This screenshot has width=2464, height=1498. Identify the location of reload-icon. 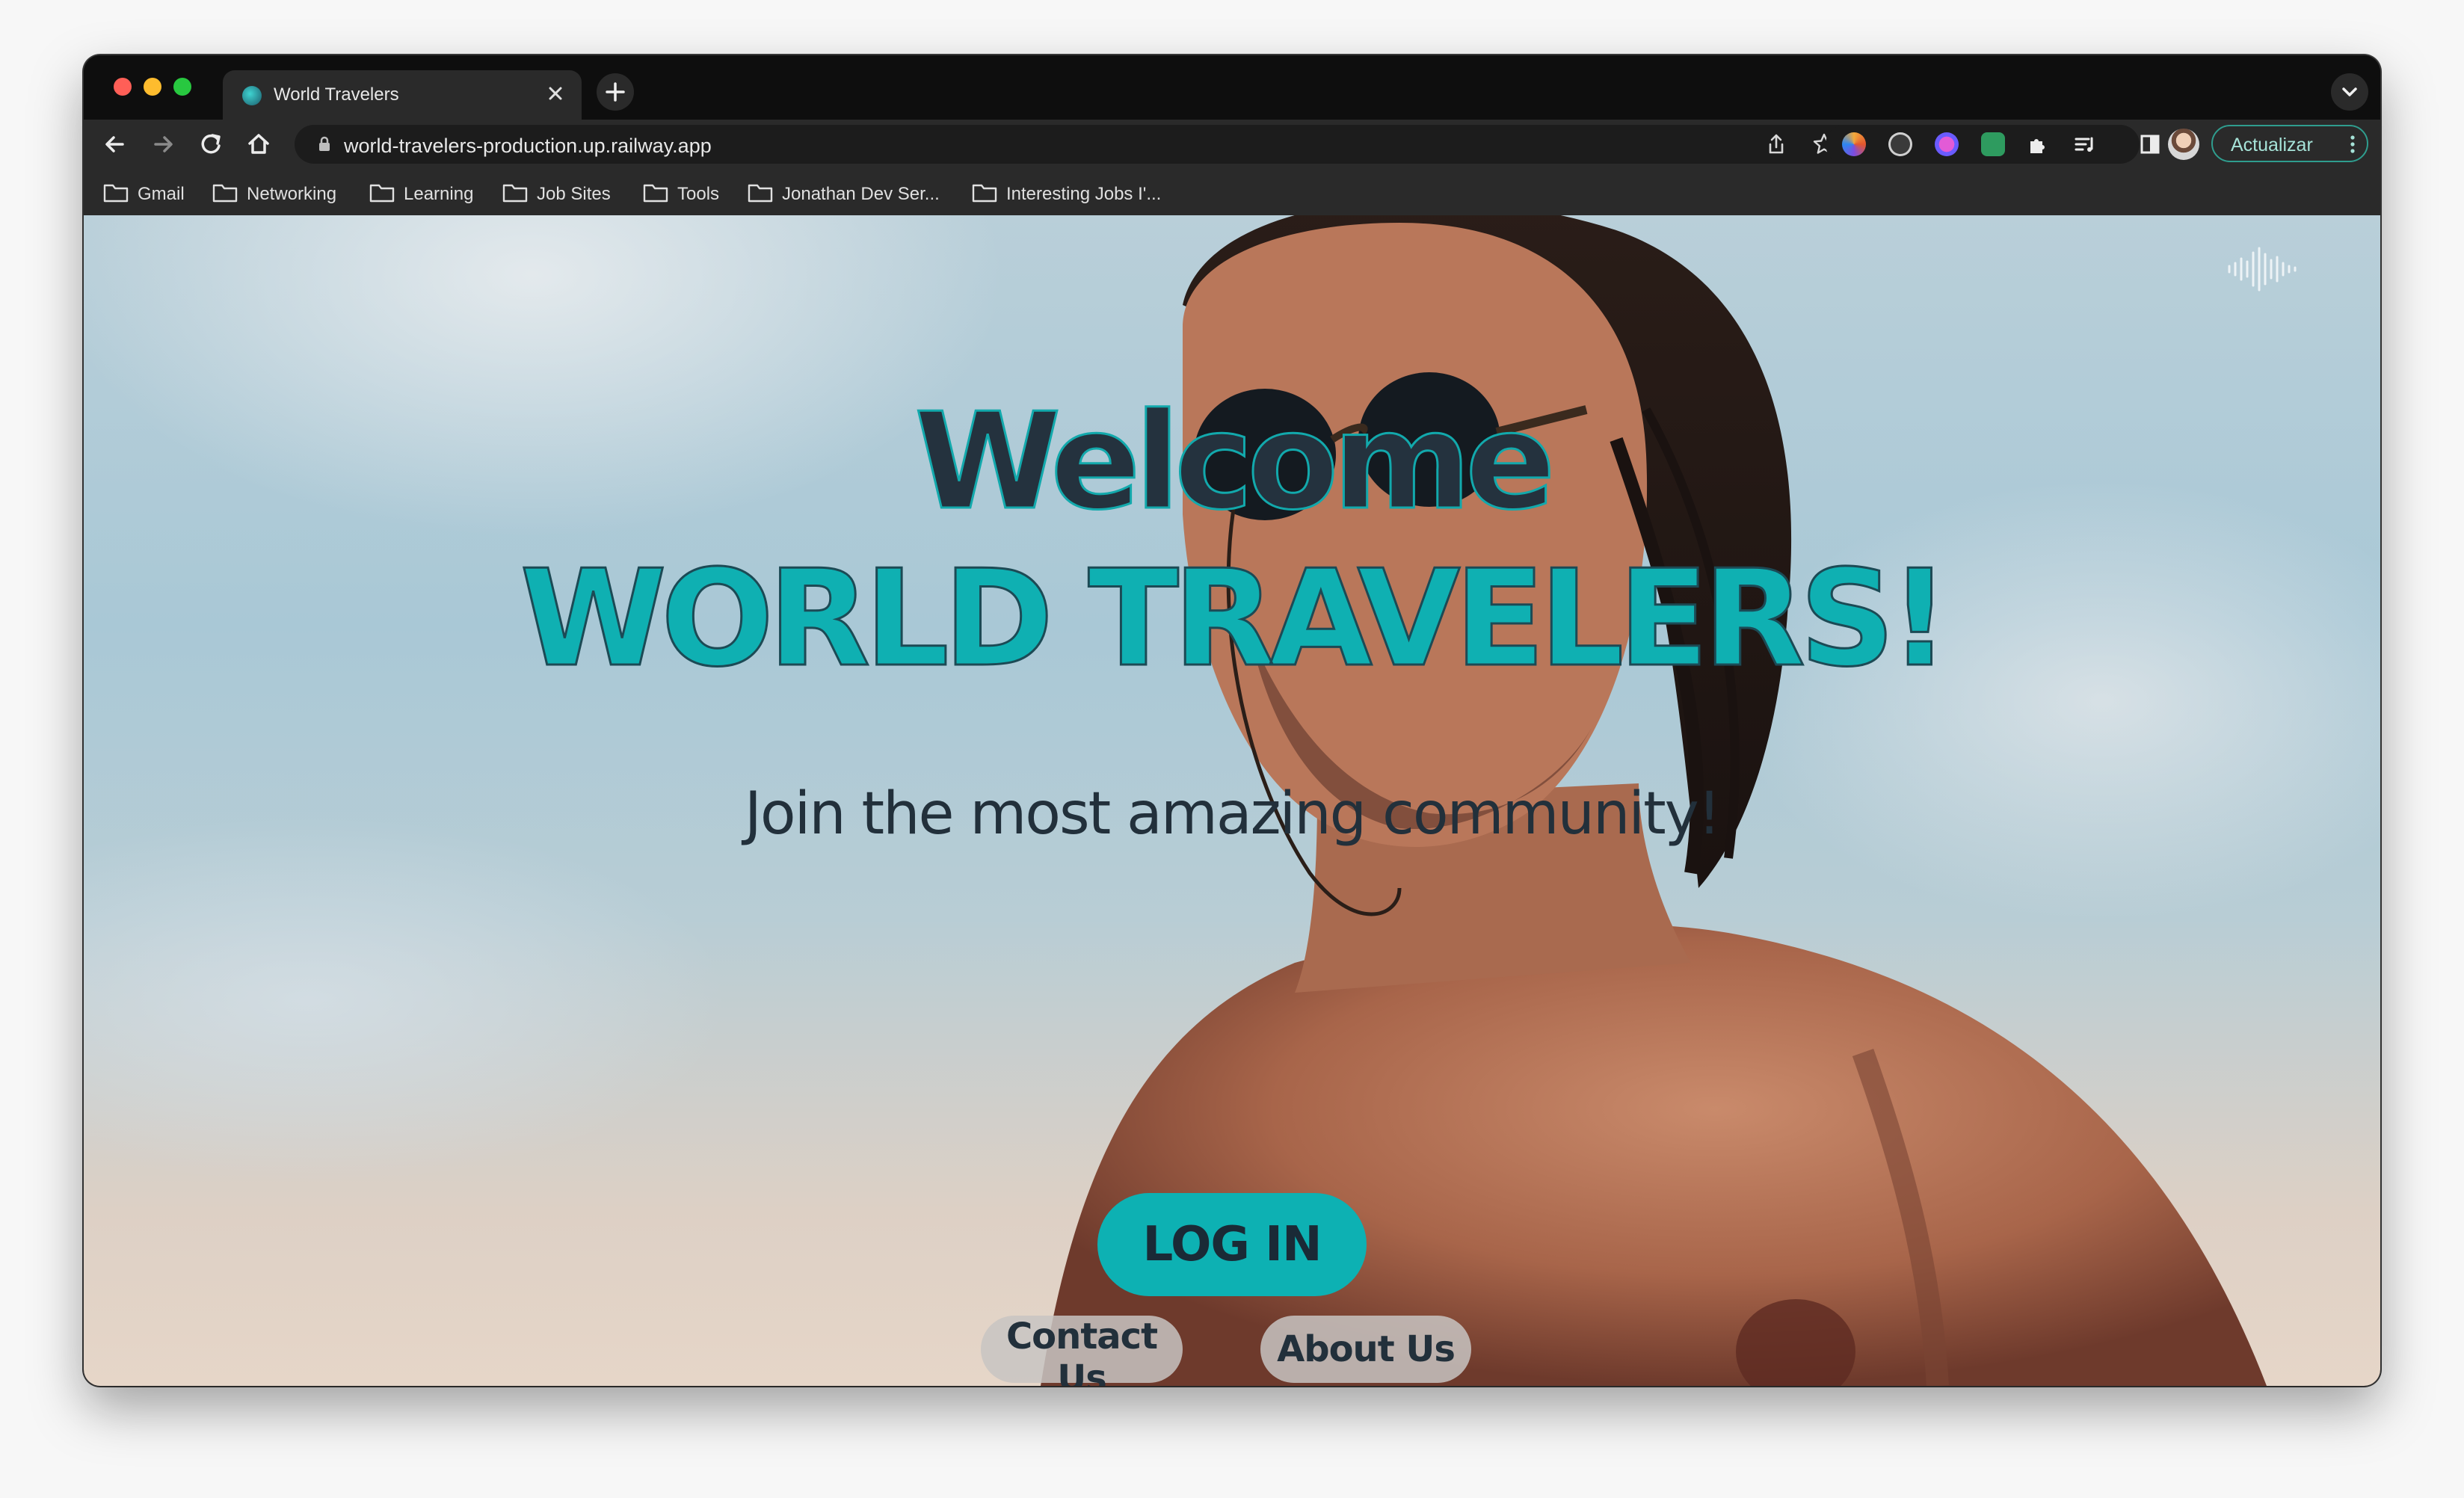
(210, 144).